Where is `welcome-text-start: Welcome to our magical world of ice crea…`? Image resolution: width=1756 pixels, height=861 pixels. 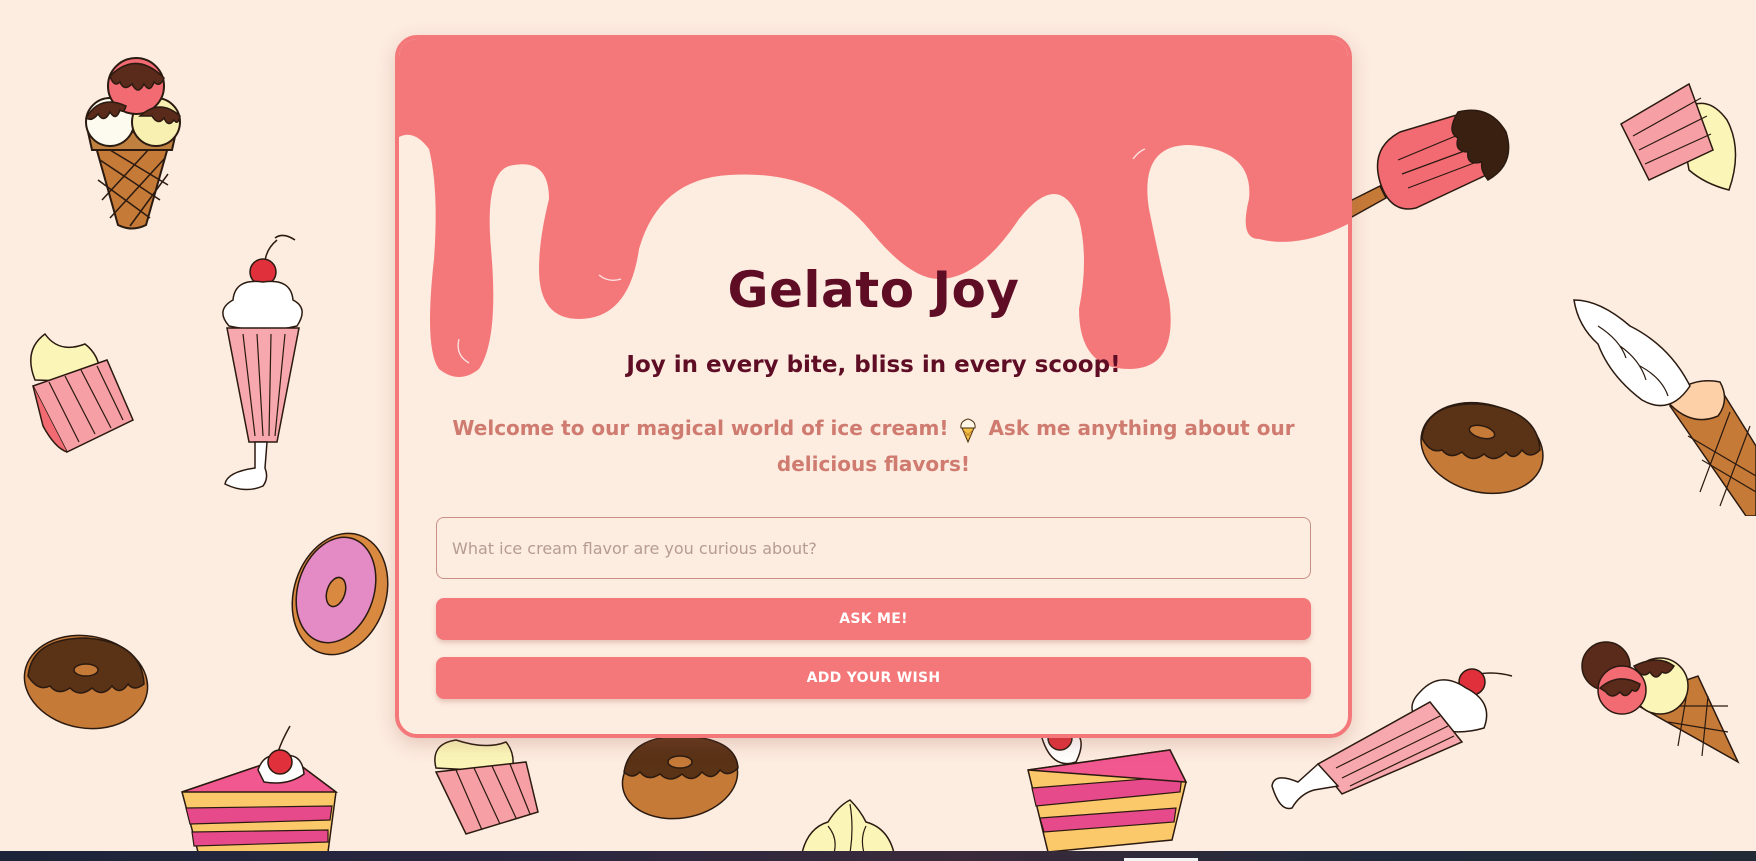 welcome-text-start: Welcome to our magical world of ice crea… is located at coordinates (700, 428).